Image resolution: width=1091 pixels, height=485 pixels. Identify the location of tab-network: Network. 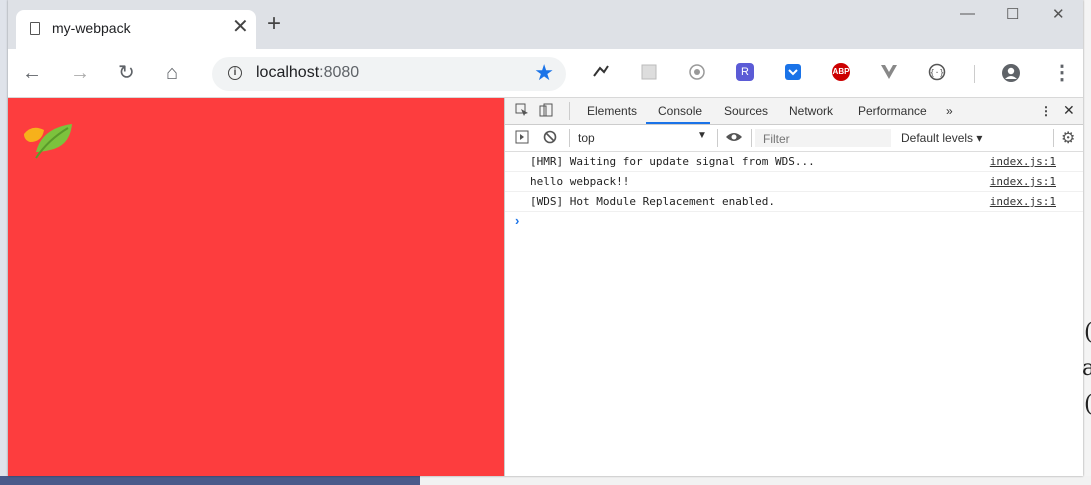
(811, 111).